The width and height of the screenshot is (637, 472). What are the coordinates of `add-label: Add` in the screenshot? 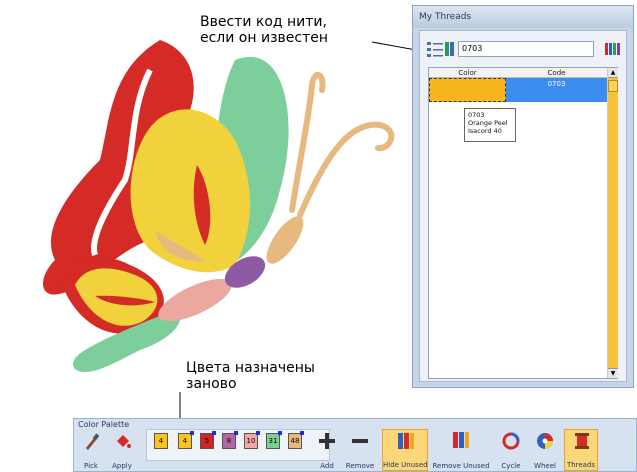 It's located at (327, 466).